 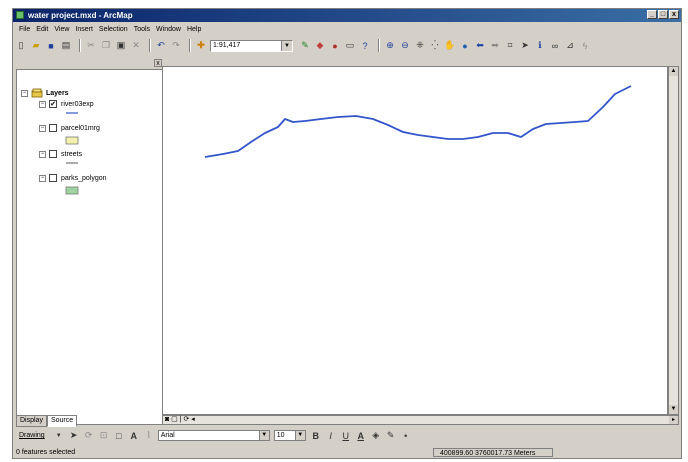 I want to click on layer-row-parcel01mrg: − parcel01mrg, so click(x=69, y=128).